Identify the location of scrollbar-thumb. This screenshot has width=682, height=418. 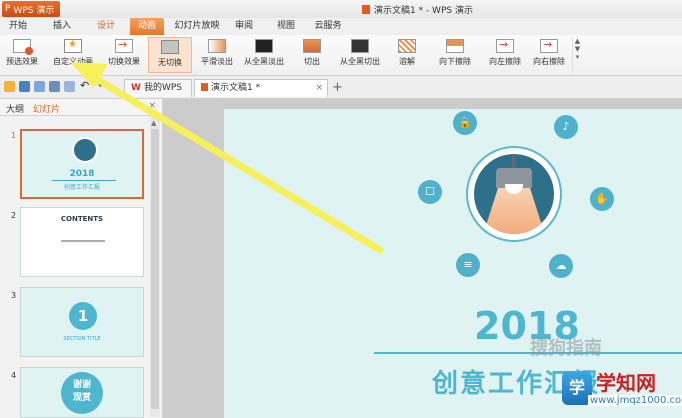
(155, 269).